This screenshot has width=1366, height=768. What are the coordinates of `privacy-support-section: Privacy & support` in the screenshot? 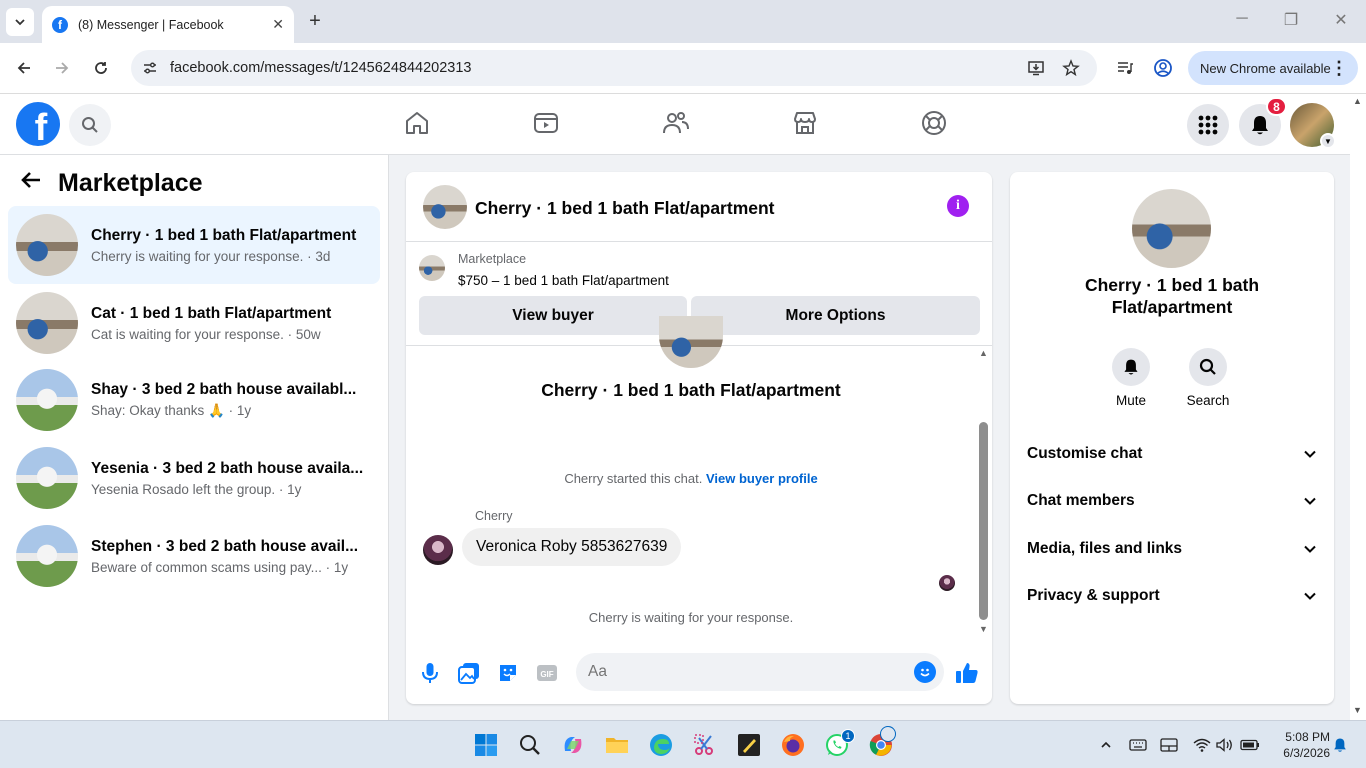 It's located at (1172, 596).